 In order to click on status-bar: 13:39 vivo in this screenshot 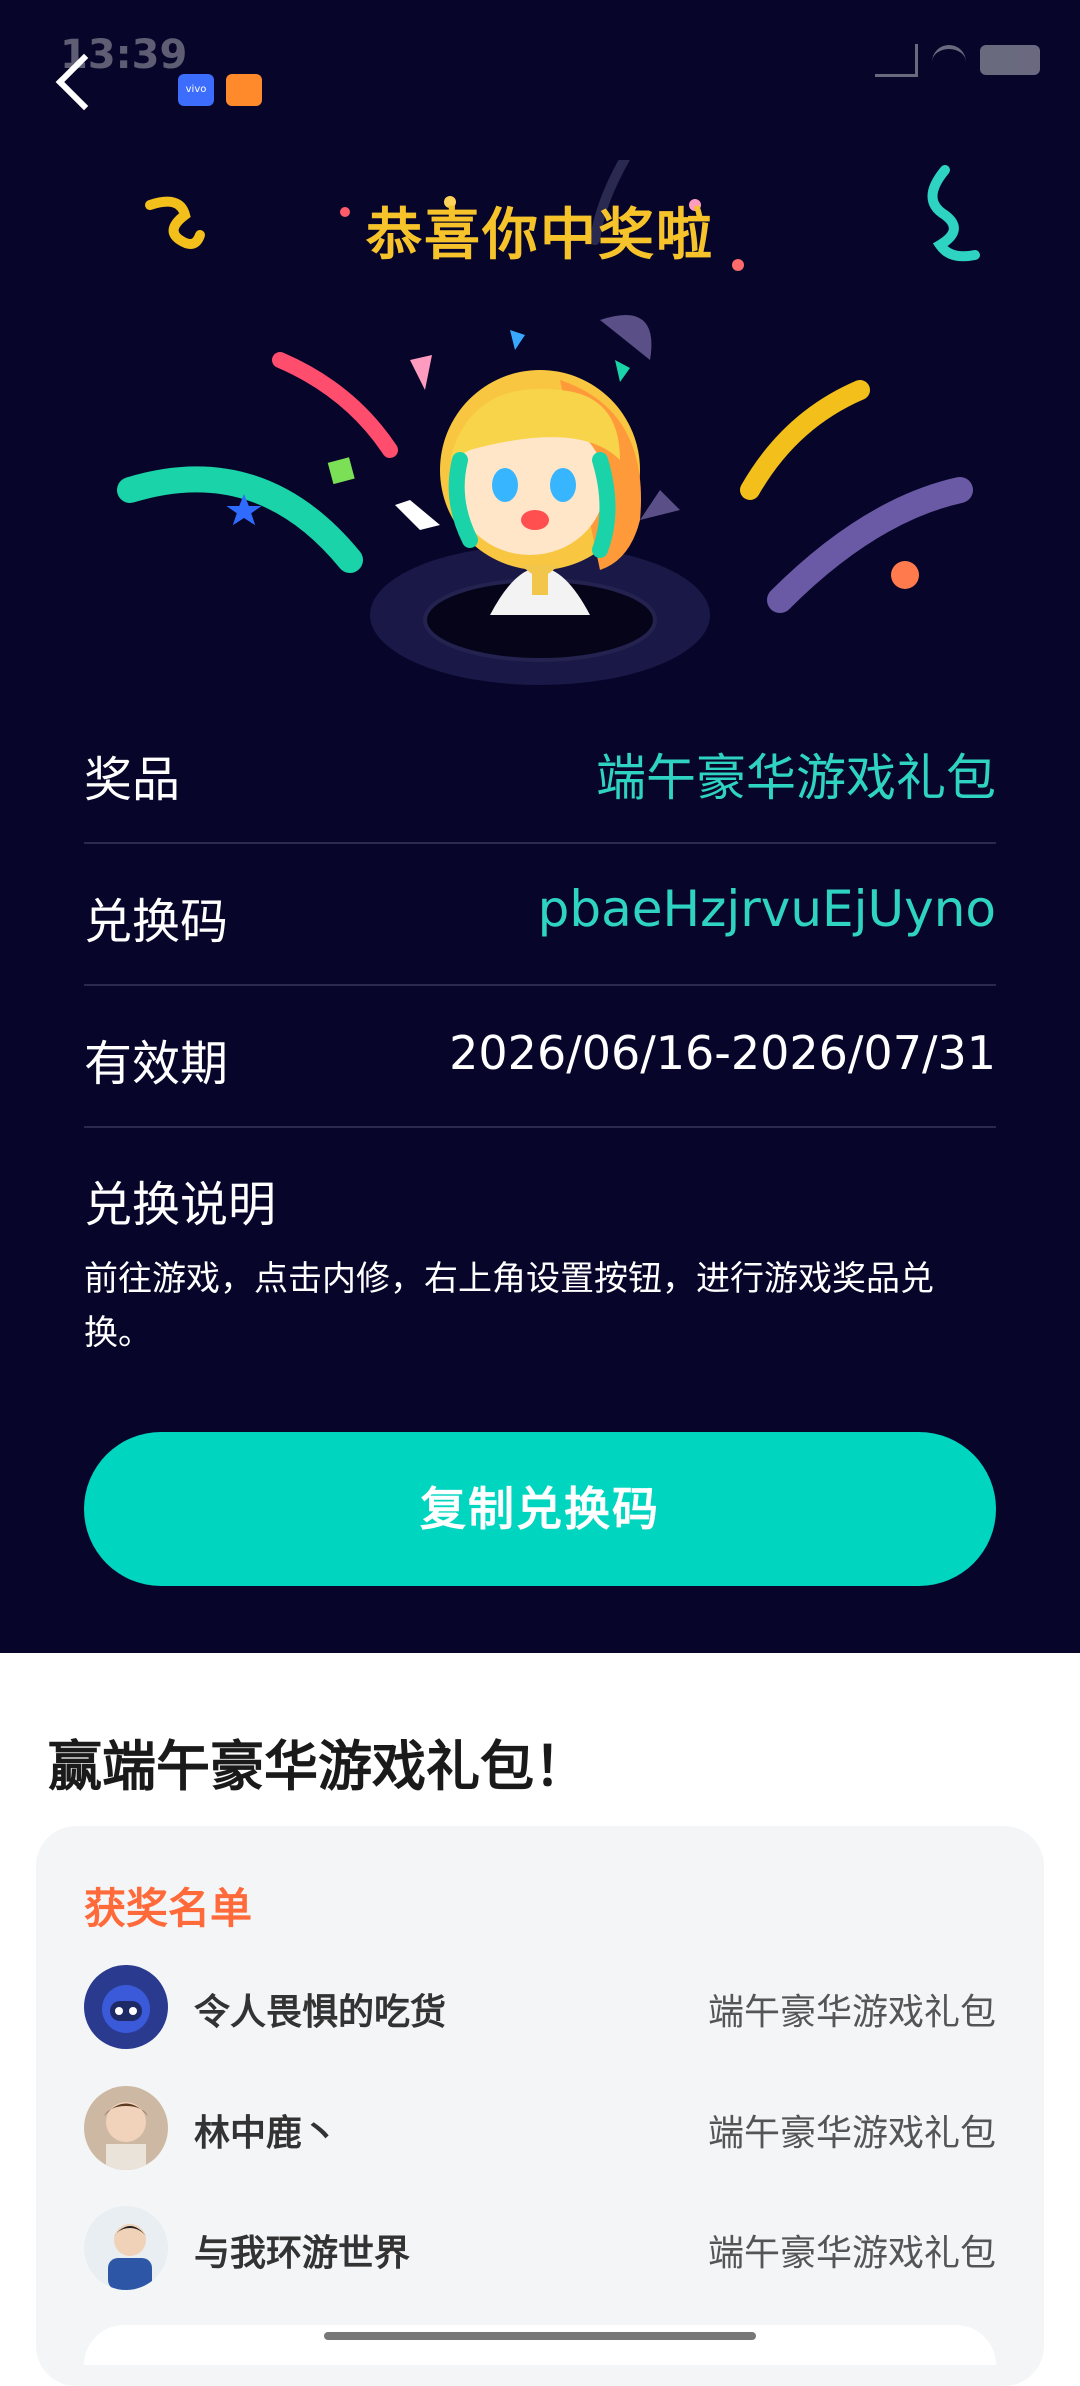, I will do `click(540, 68)`.